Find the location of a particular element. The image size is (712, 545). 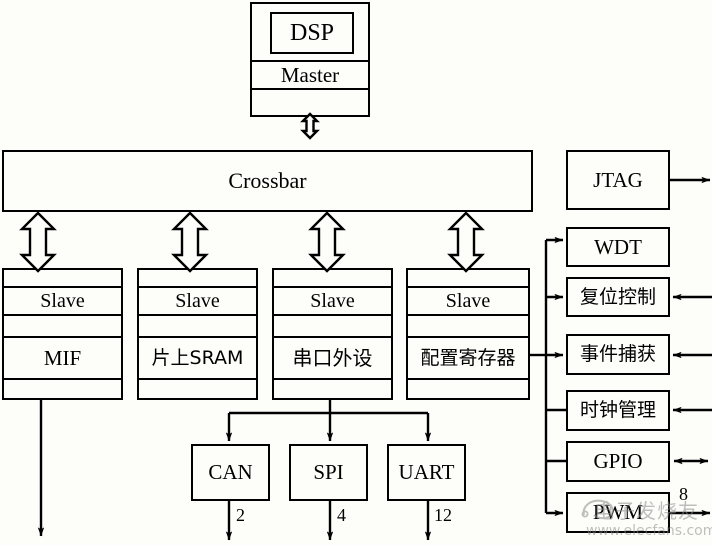

bus-width-label-can: 2 is located at coordinates (240, 515).